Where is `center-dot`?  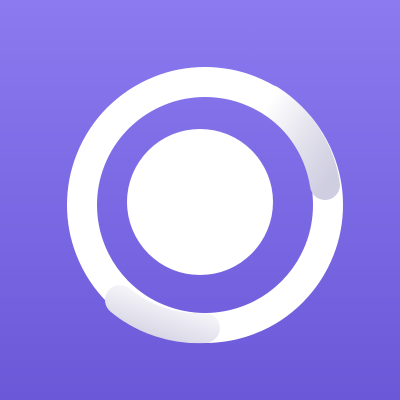
center-dot is located at coordinates (200, 202).